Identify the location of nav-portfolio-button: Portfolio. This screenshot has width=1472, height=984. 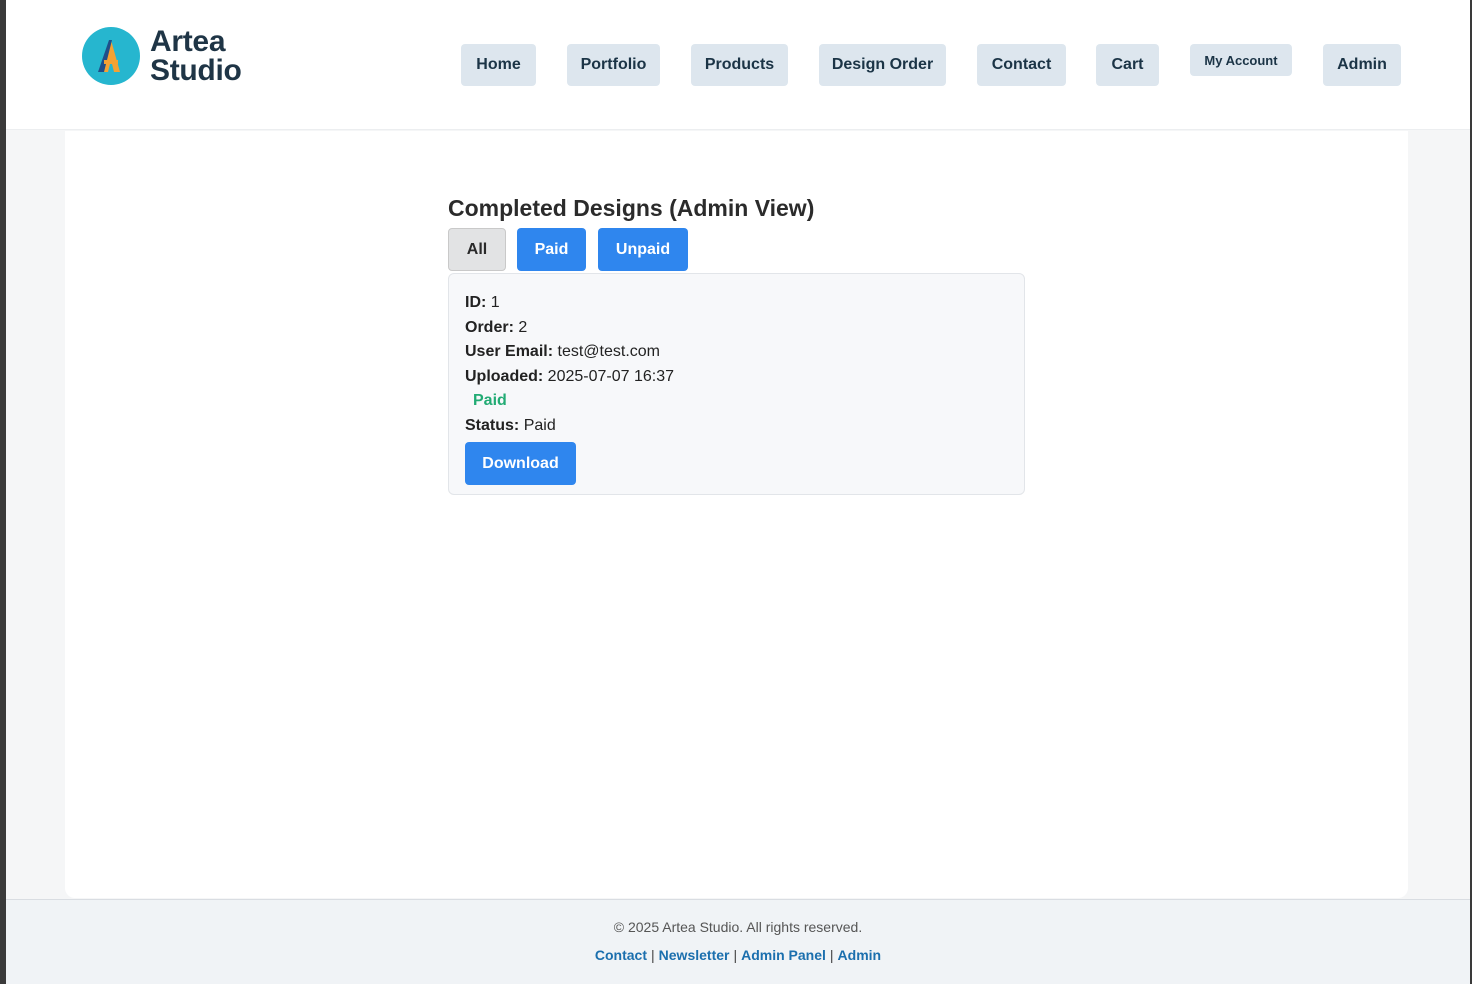
(613, 65).